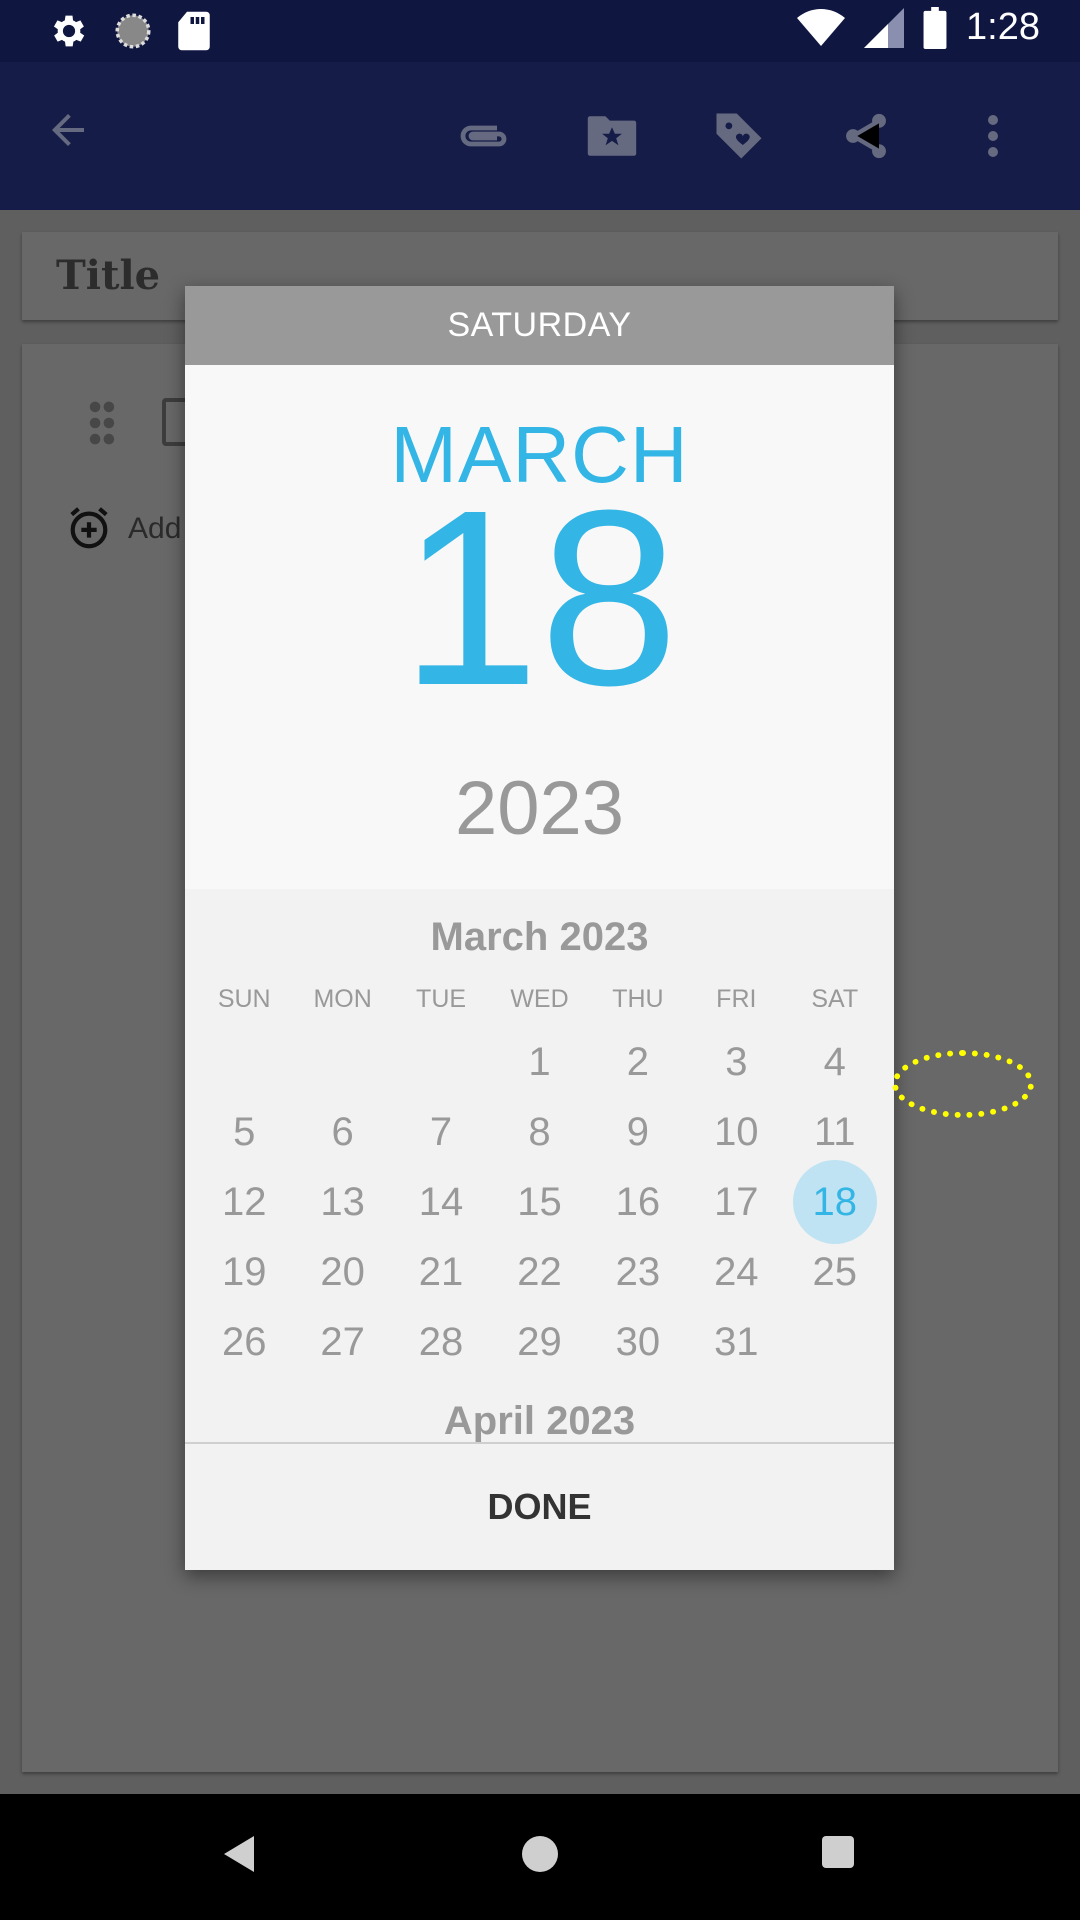 The width and height of the screenshot is (1080, 1920). Describe the element at coordinates (441, 1272) in the screenshot. I see `calendar-day: 21` at that location.